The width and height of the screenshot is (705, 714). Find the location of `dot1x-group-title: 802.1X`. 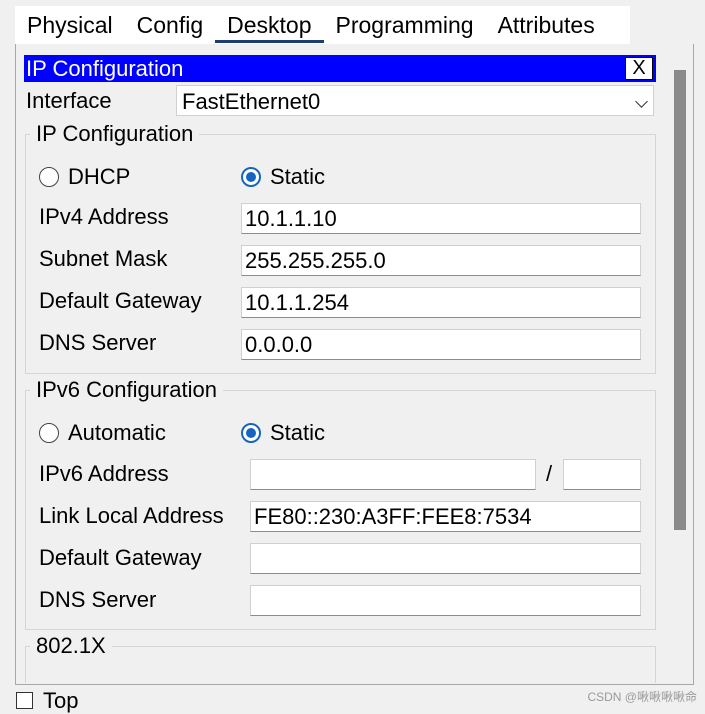

dot1x-group-title: 802.1X is located at coordinates (71, 646).